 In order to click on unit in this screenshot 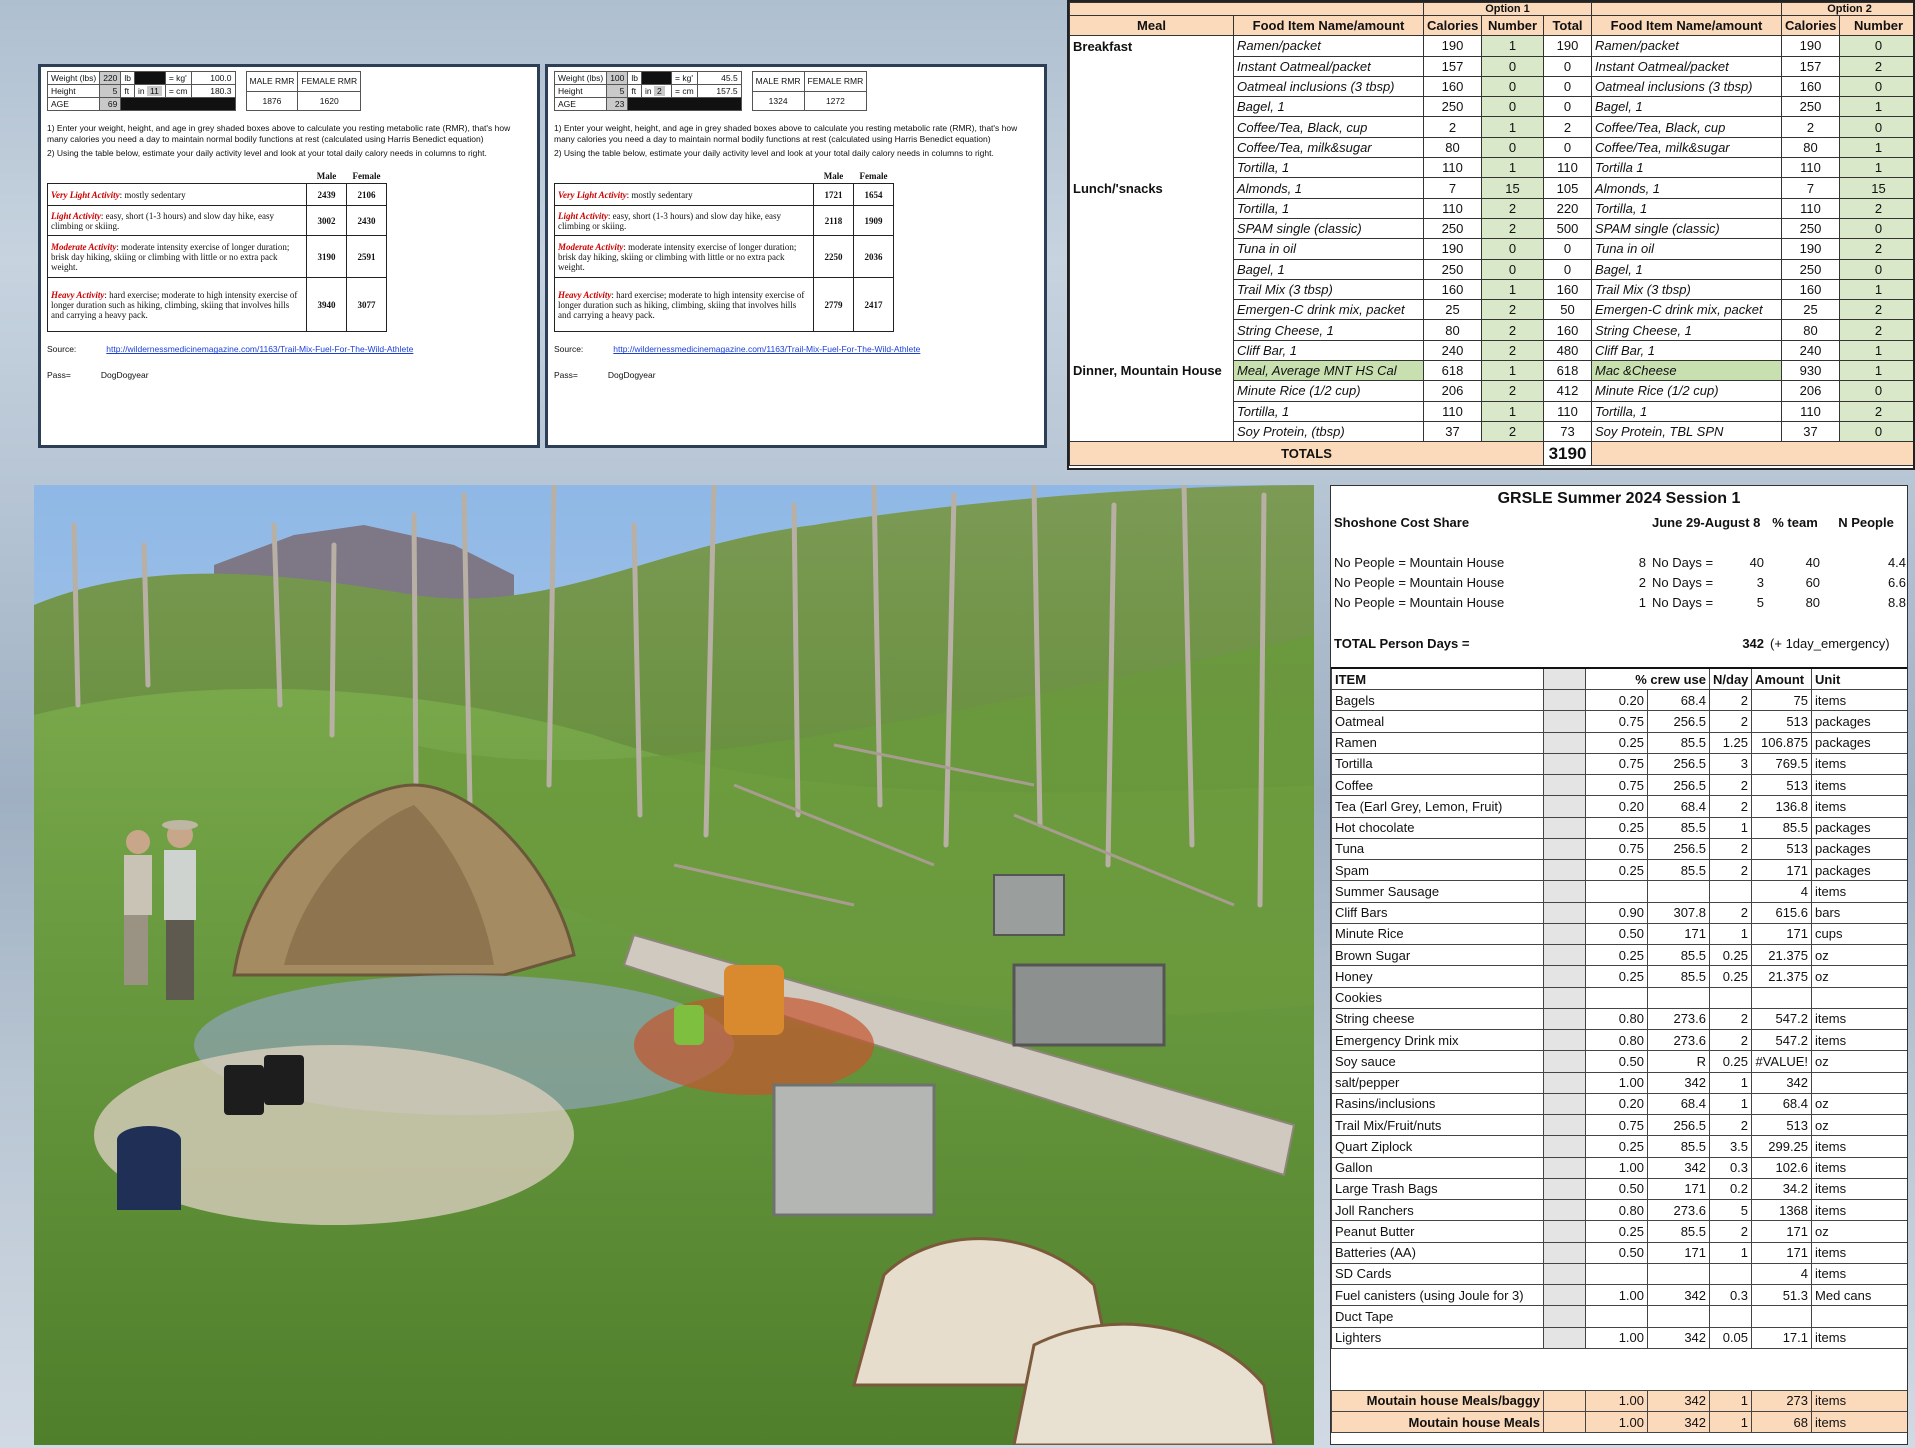, I will do `click(1859, 1316)`.